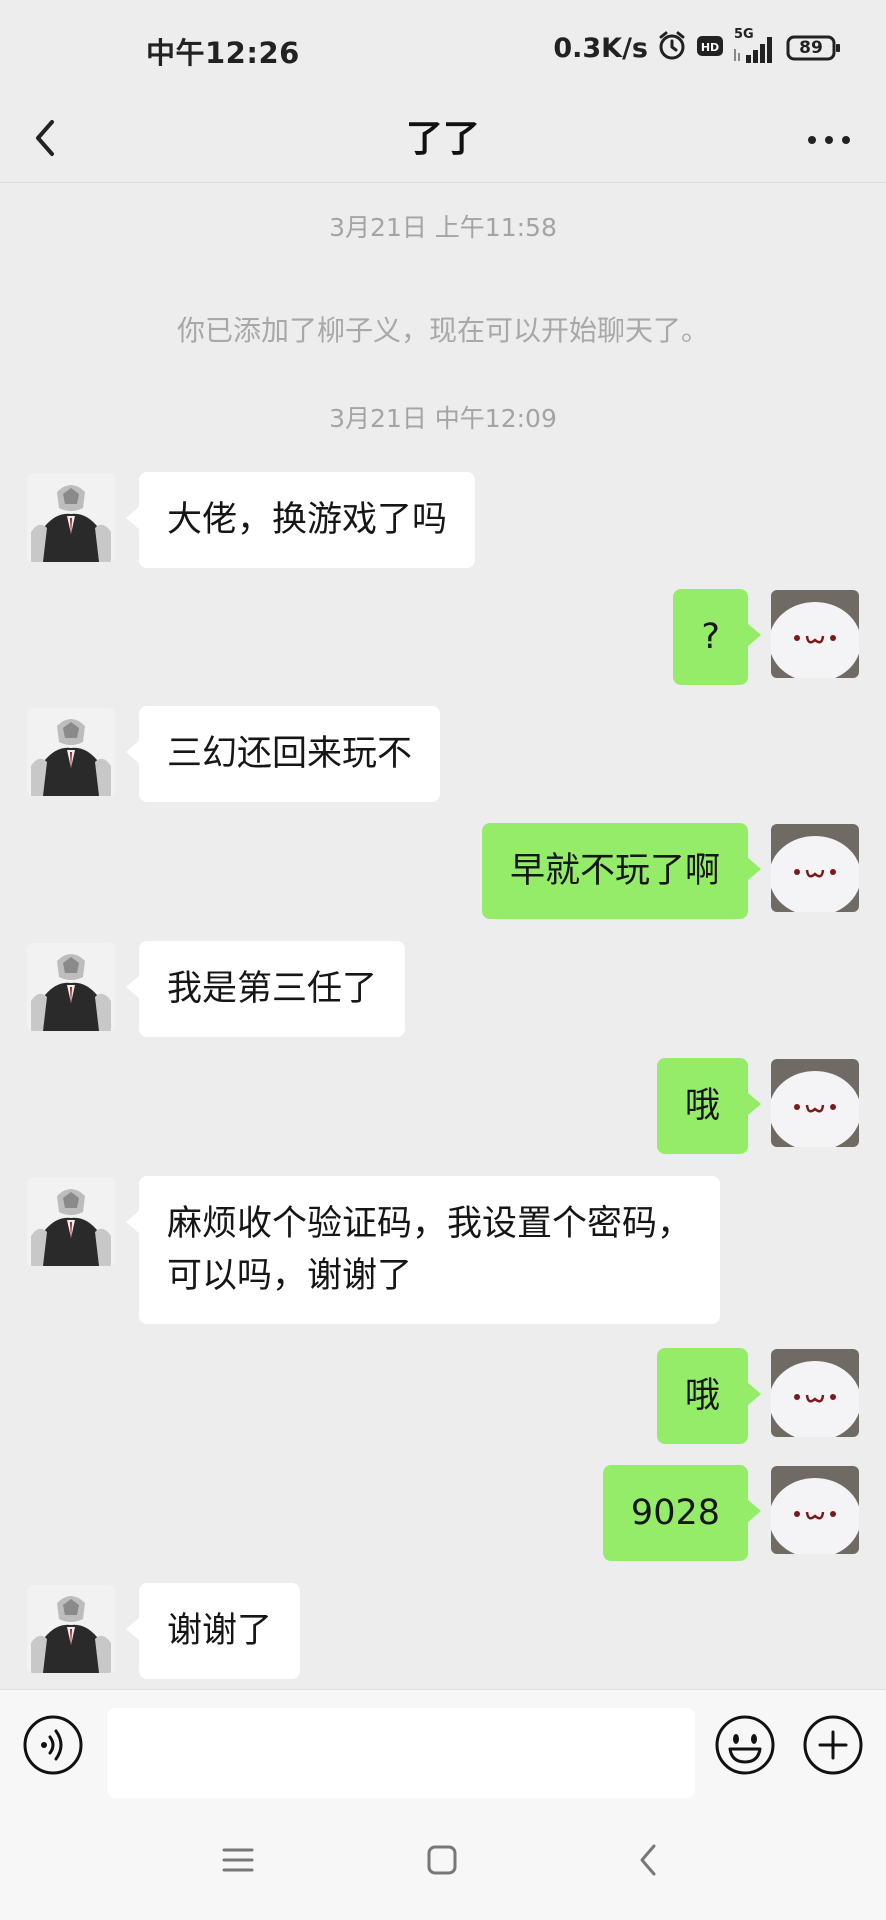 The image size is (886, 1920). Describe the element at coordinates (675, 1513) in the screenshot. I see `message-text: 9028` at that location.